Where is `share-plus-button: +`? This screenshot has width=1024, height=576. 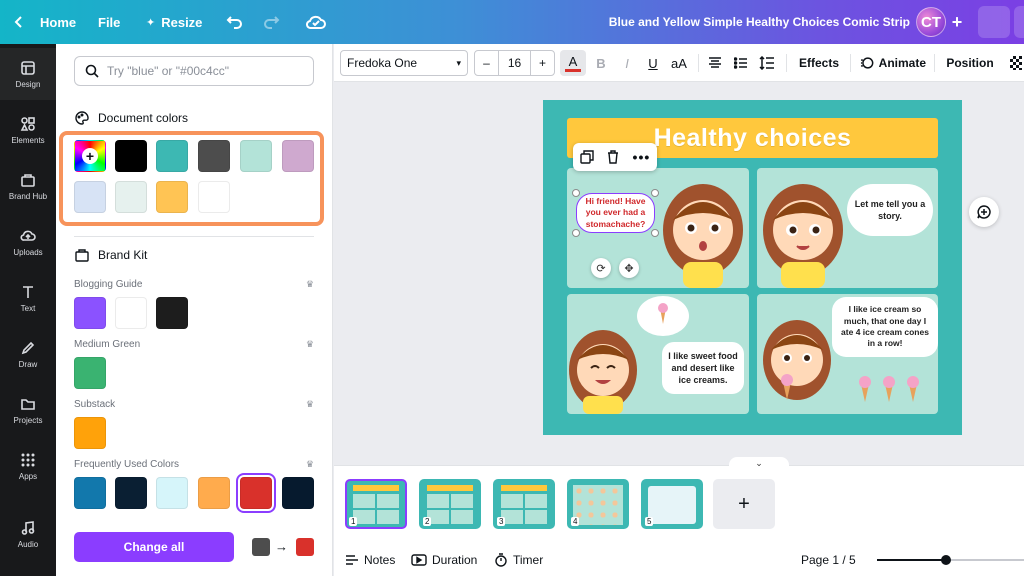 share-plus-button: + is located at coordinates (957, 22).